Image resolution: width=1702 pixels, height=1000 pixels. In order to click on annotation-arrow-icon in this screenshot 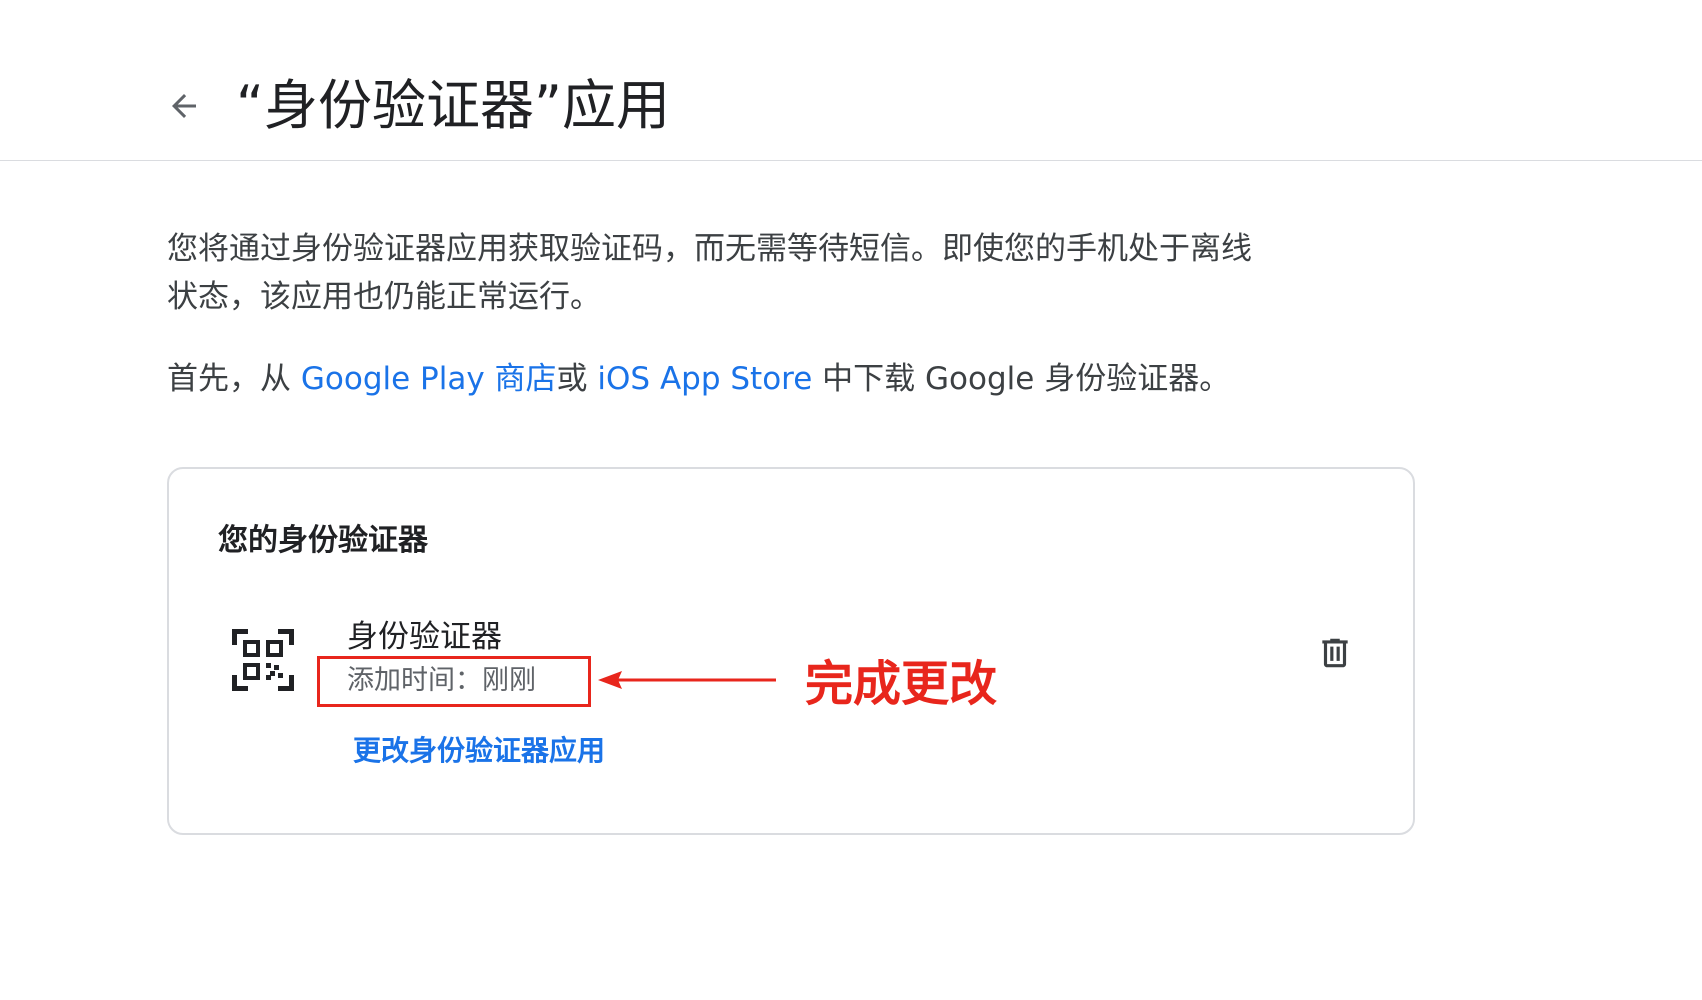, I will do `click(687, 680)`.